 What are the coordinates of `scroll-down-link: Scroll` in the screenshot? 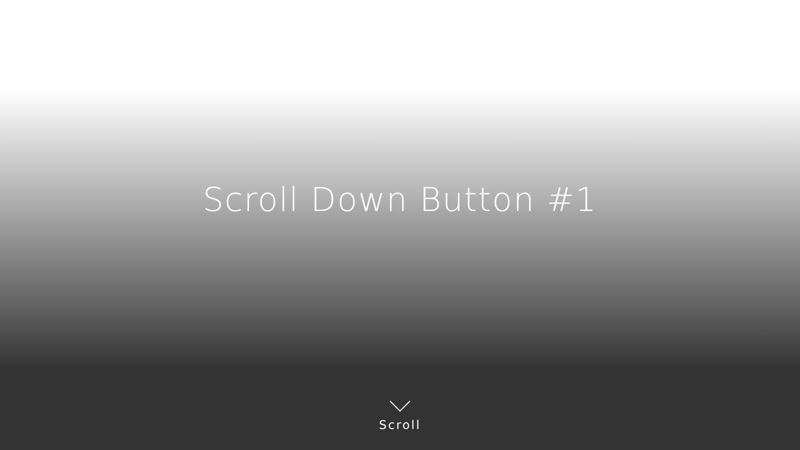 It's located at (400, 417).